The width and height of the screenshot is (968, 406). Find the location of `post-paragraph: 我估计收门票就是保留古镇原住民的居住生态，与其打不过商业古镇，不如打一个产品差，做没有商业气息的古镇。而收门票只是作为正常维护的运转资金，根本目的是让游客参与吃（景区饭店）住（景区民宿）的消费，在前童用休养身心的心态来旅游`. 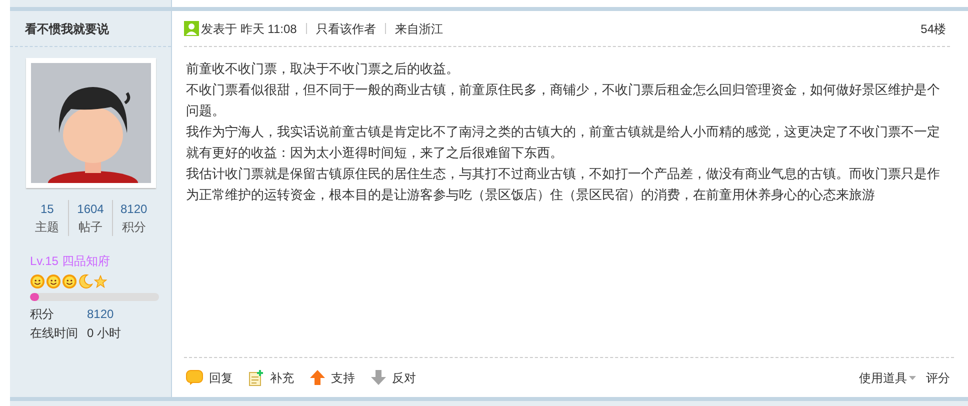

post-paragraph: 我估计收门票就是保留古镇原住民的居住生态，与其打不过商业古镇，不如打一个产品差，做没有商业气息的古镇。而收门票只是作为正常维护的运转资金，根本目的是让游客参与吃（景区饭店）住（景区民宿）的消费，在前童用休养身心的心态来旅游 is located at coordinates (563, 185).